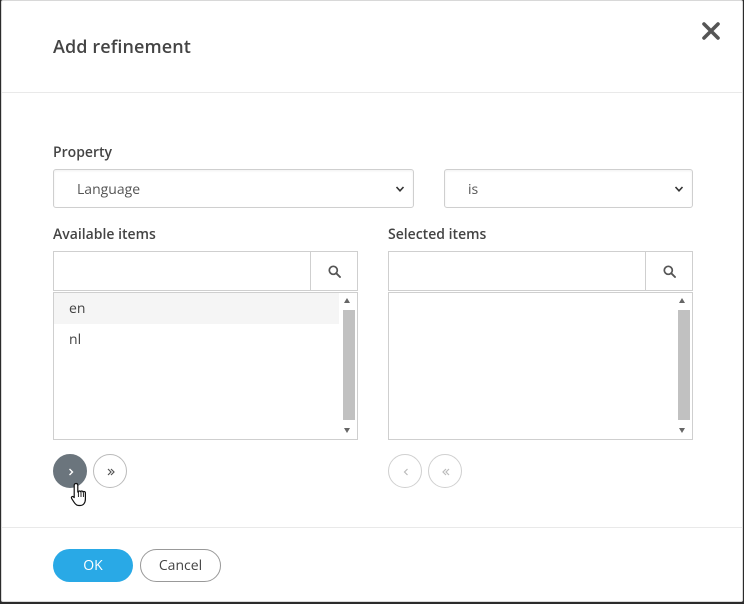 The image size is (744, 604). What do you see at coordinates (196, 308) in the screenshot?
I see `list-item: en` at bounding box center [196, 308].